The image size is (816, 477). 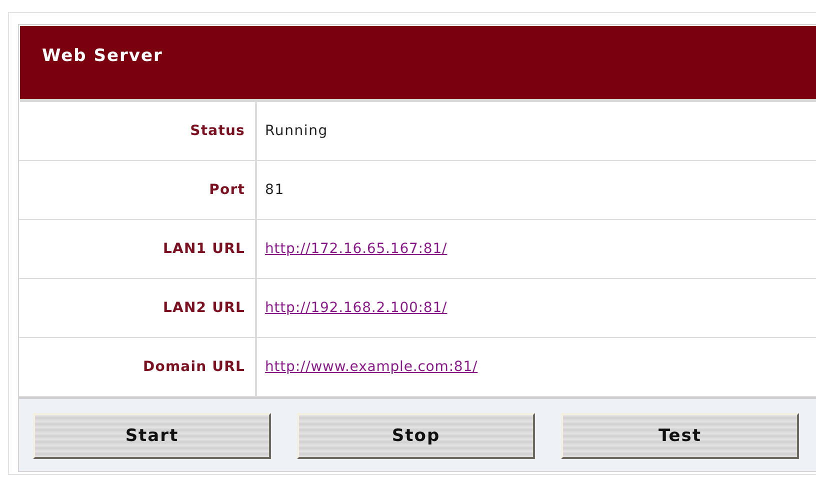 What do you see at coordinates (371, 367) in the screenshot?
I see `url-link: http://www.example.com:81/` at bounding box center [371, 367].